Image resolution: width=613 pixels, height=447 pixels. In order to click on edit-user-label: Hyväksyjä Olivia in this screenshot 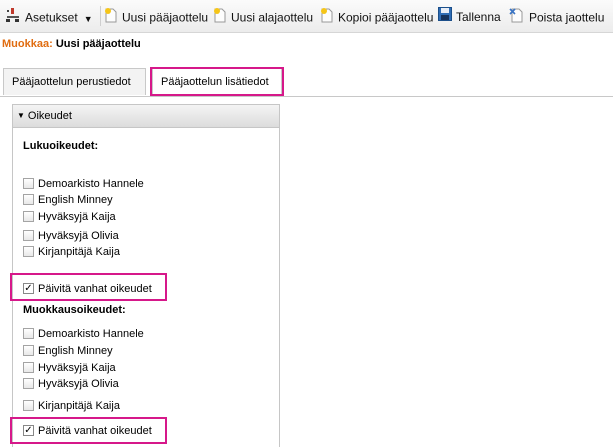, I will do `click(78, 384)`.